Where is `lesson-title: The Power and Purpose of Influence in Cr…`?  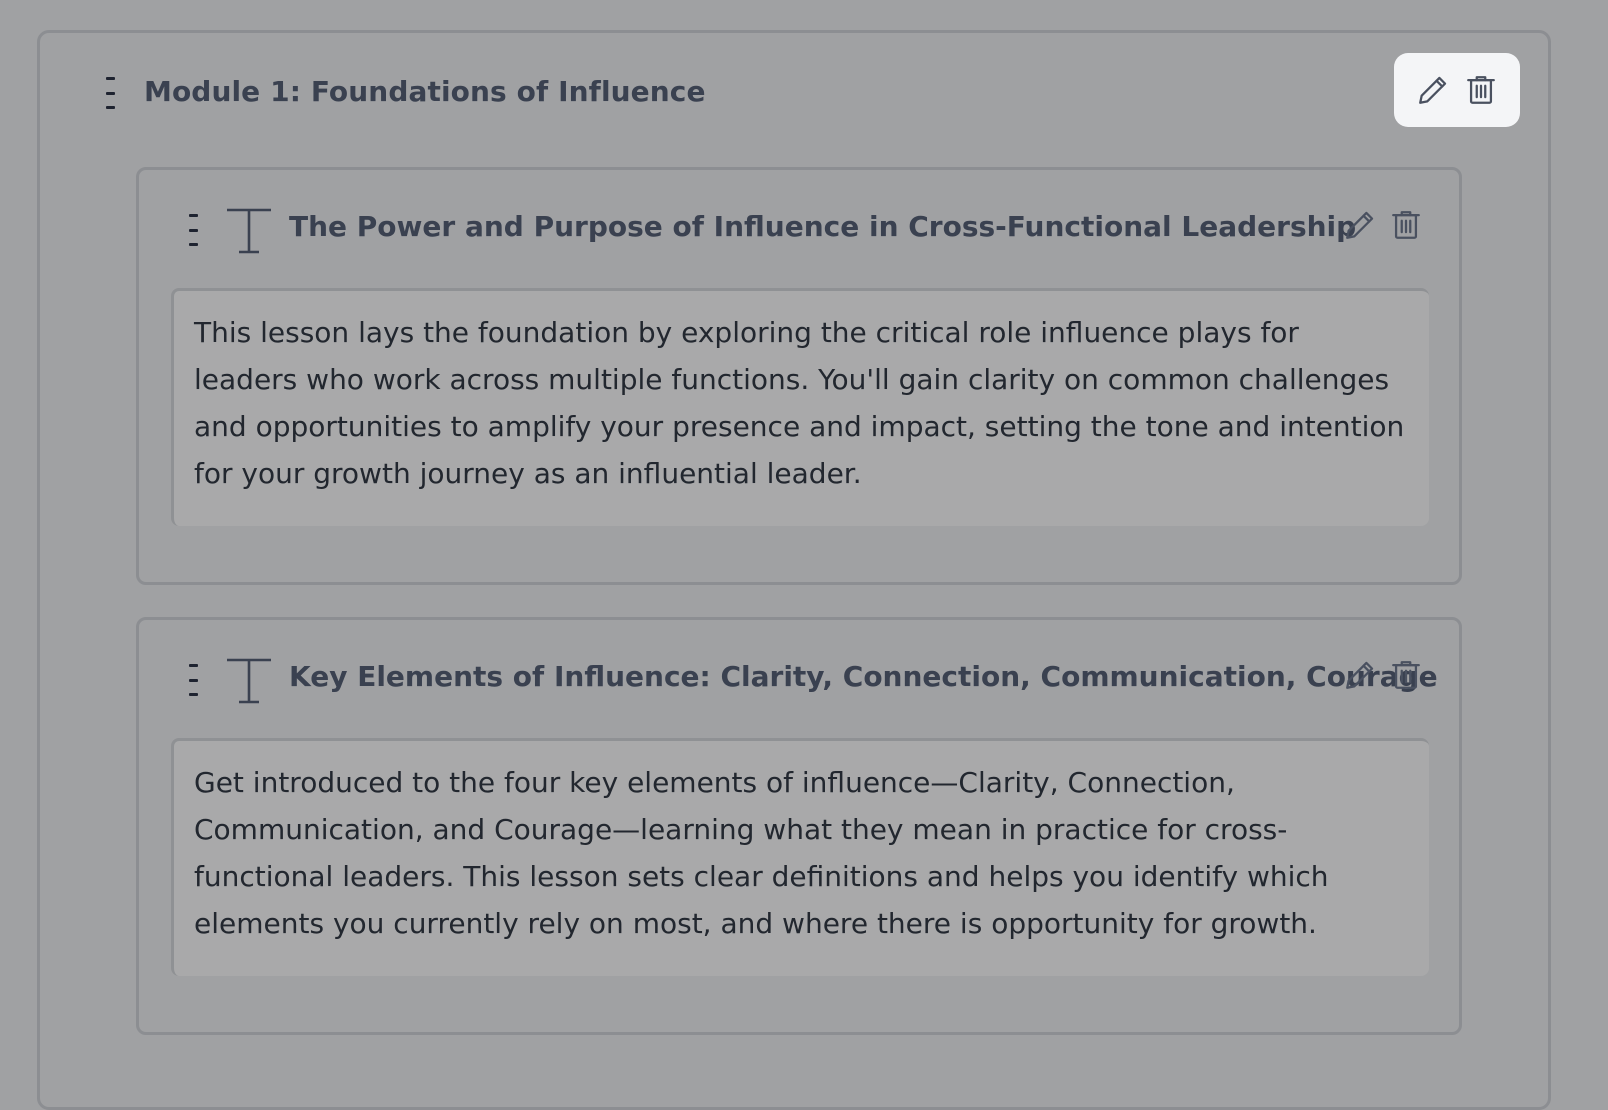
lesson-title: The Power and Purpose of Influence in Cr… is located at coordinates (823, 226).